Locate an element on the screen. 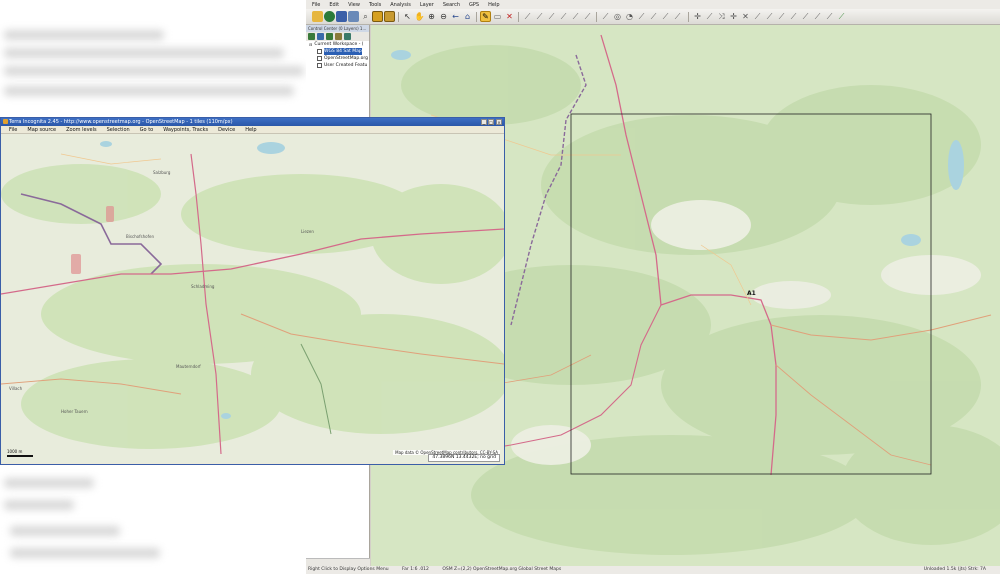 Image resolution: width=1000 pixels, height=574 pixels. layer-down-icon is located at coordinates (338, 36).